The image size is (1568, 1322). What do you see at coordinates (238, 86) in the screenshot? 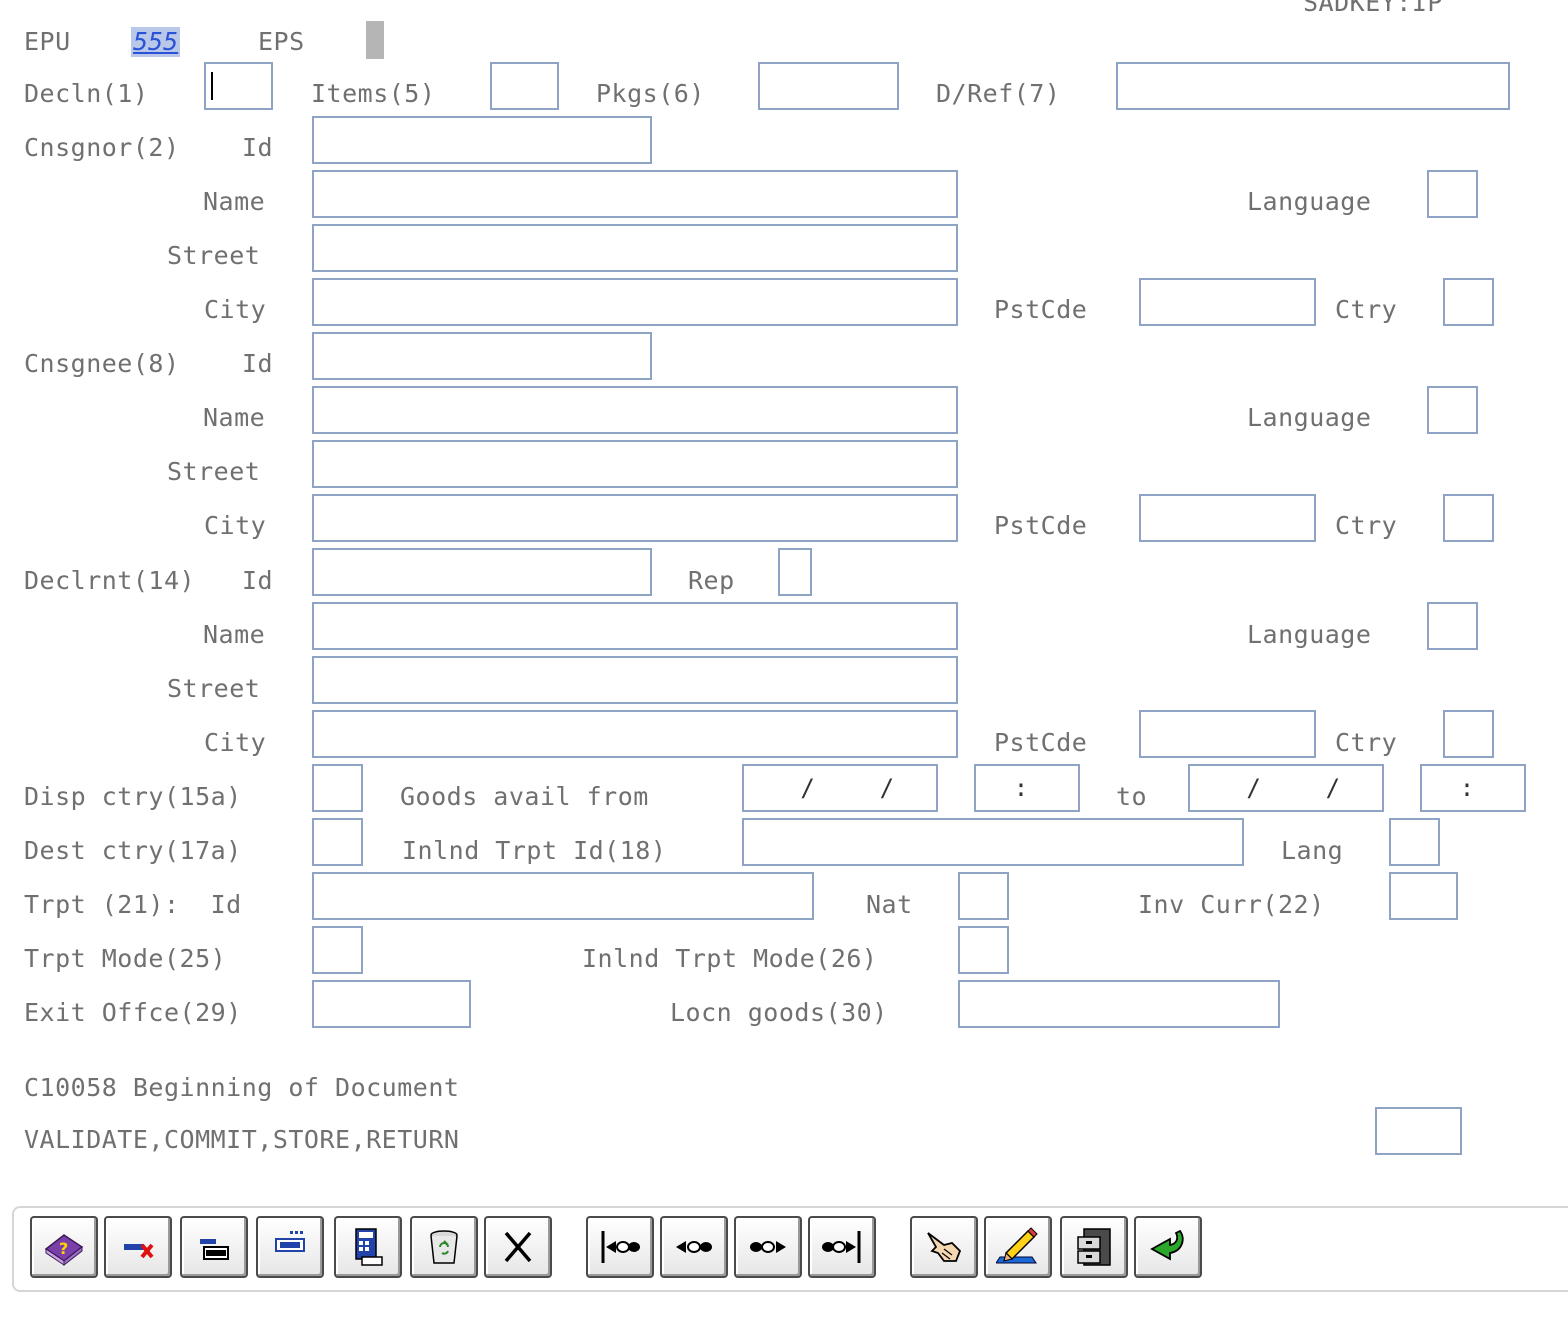
I see `decln-input` at bounding box center [238, 86].